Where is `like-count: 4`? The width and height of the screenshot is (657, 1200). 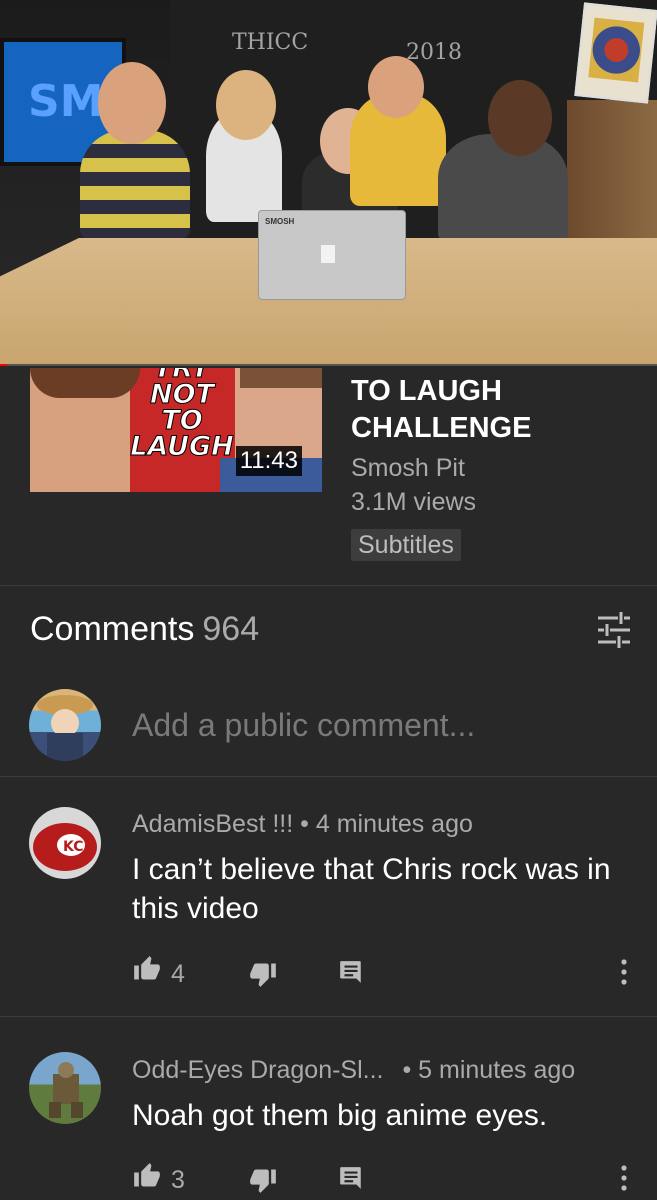
like-count: 4 is located at coordinates (178, 974).